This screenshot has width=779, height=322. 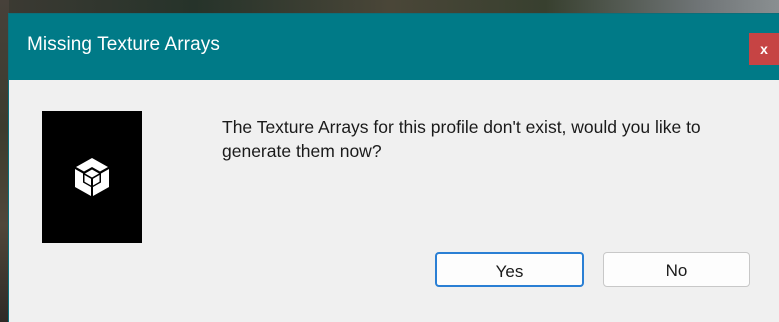 What do you see at coordinates (123, 44) in the screenshot?
I see `dialog-title: Missing Texture Arrays` at bounding box center [123, 44].